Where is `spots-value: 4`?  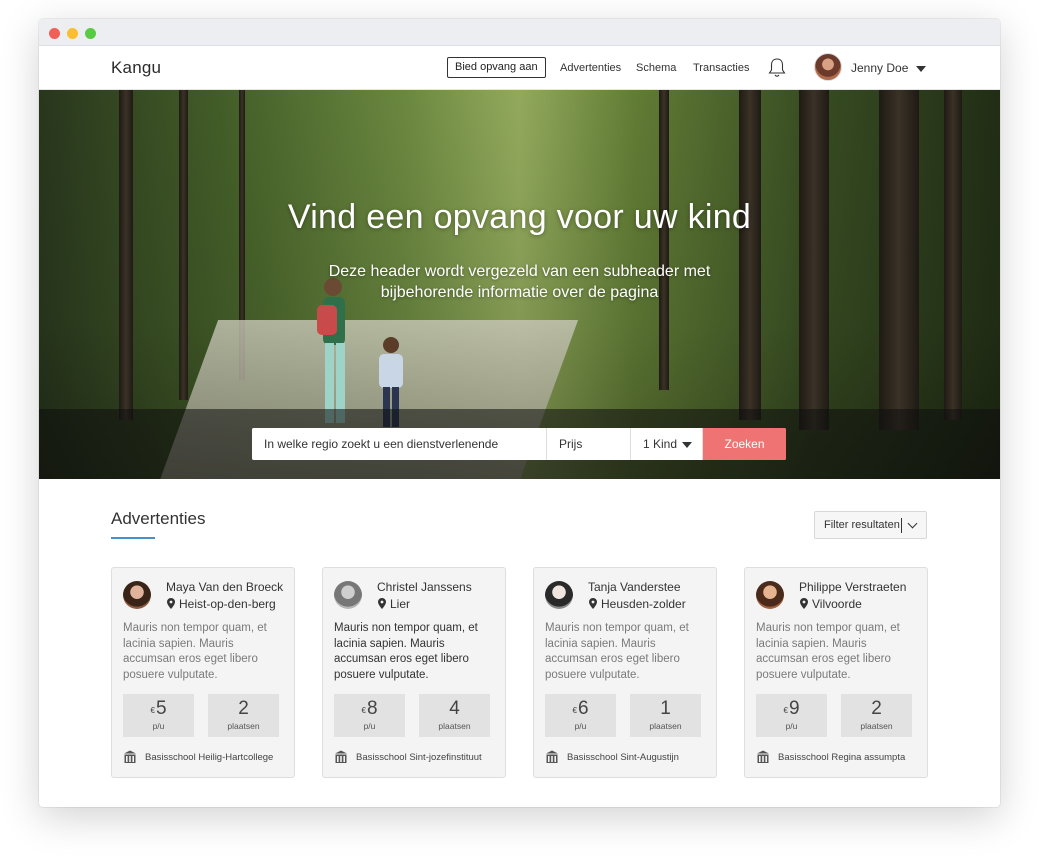 spots-value: 4 is located at coordinates (454, 708).